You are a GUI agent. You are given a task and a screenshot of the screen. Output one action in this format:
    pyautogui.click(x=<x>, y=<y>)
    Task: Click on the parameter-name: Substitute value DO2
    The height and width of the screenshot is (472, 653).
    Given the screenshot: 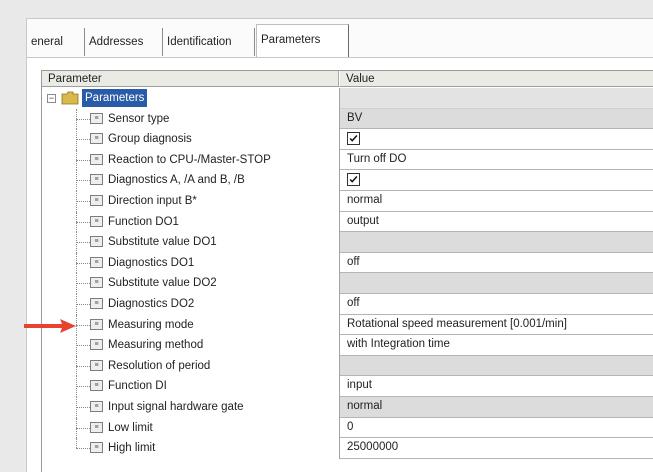 What is the action you would take?
    pyautogui.click(x=162, y=283)
    